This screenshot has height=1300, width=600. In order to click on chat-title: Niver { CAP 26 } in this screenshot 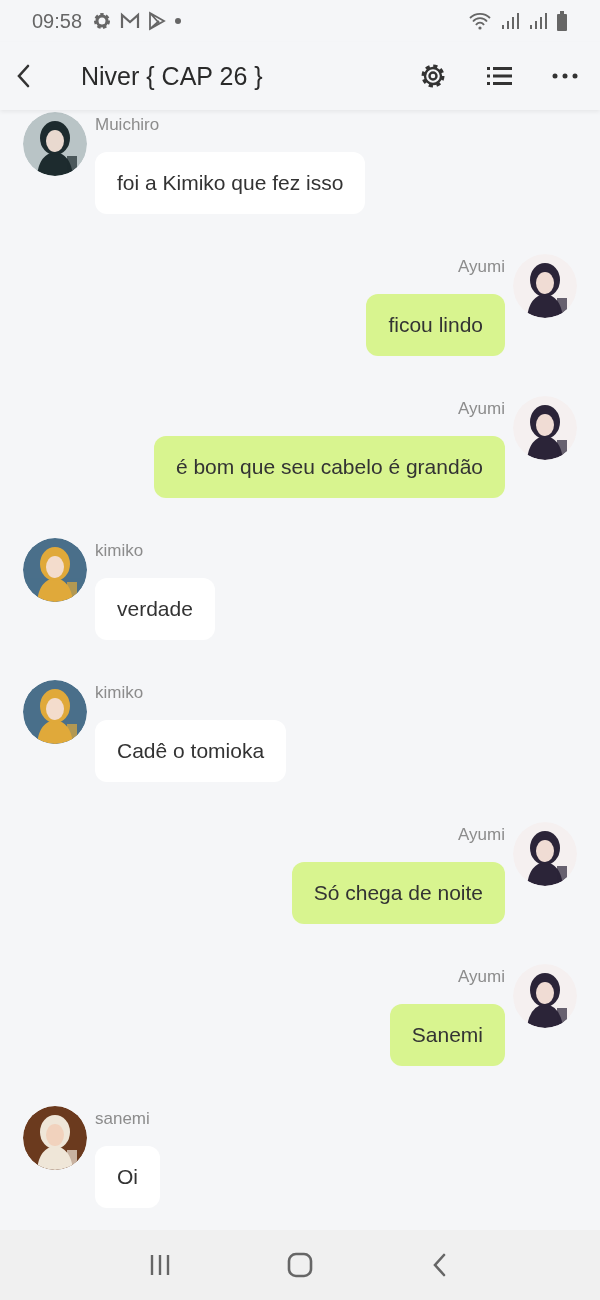, I will do `click(172, 76)`.